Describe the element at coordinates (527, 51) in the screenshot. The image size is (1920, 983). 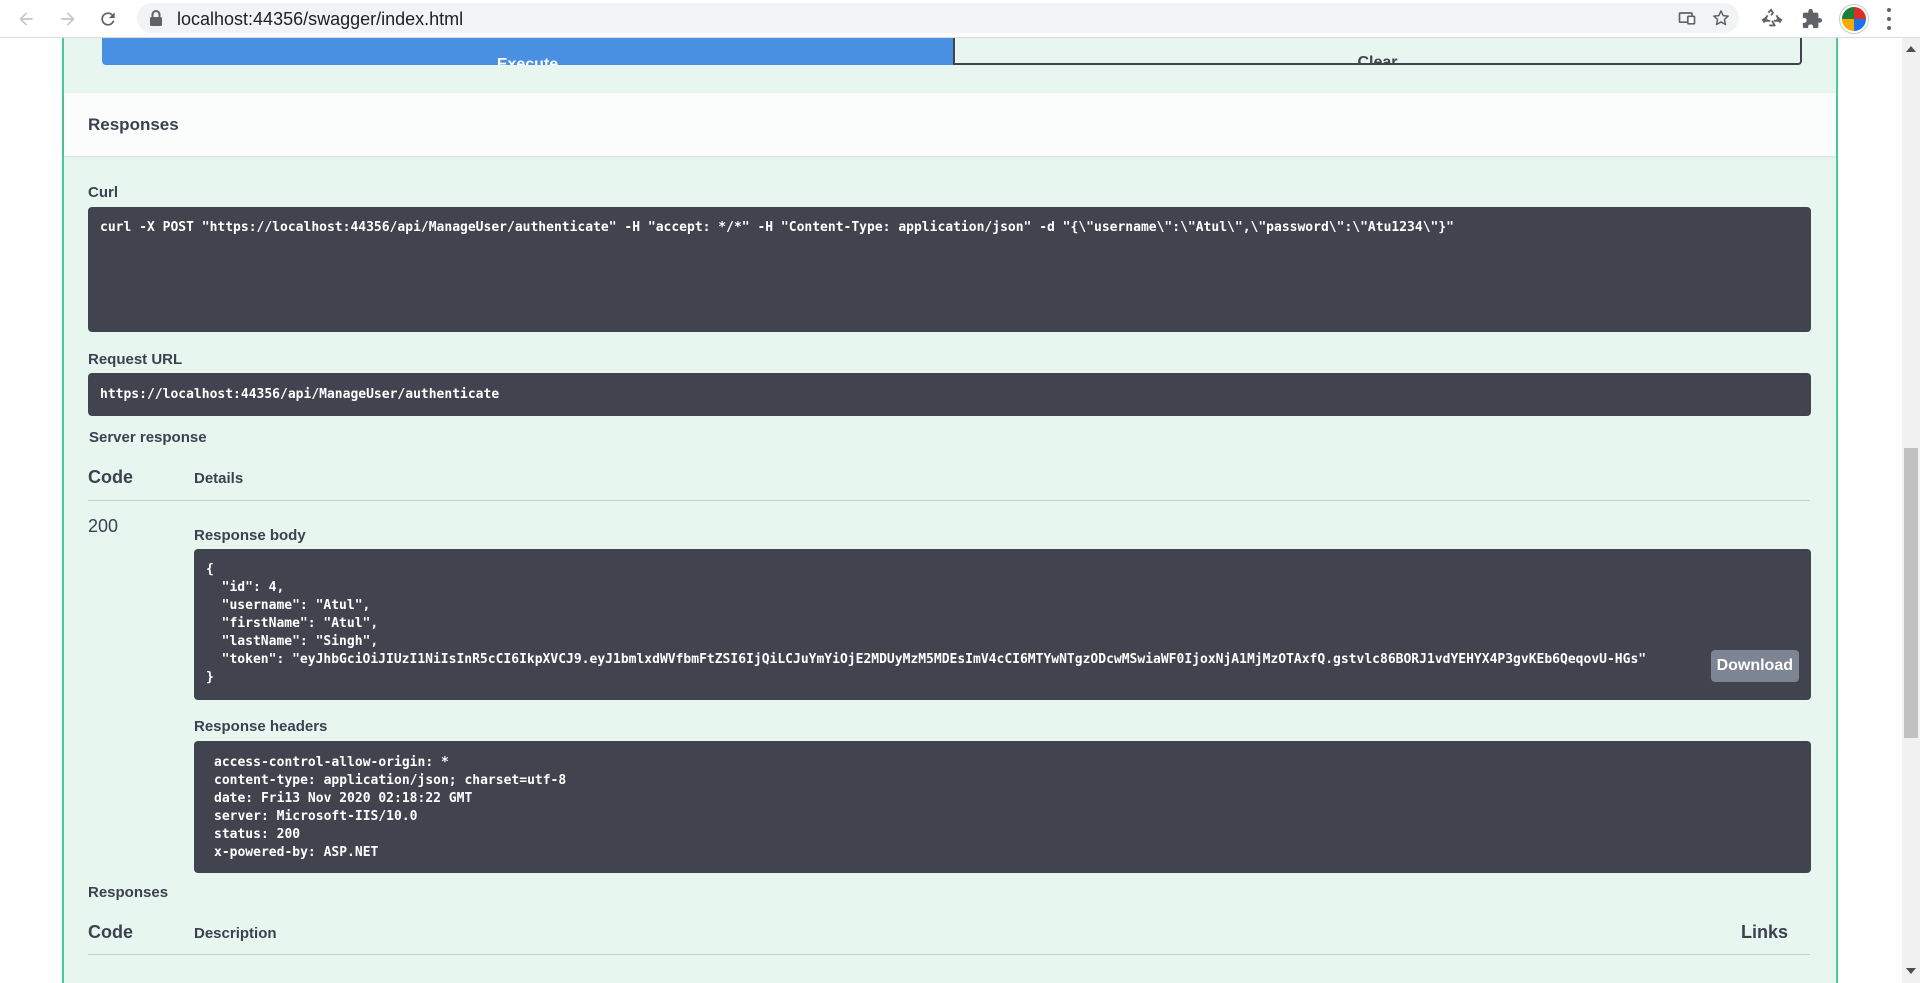
I see `execute-button: Execute` at that location.